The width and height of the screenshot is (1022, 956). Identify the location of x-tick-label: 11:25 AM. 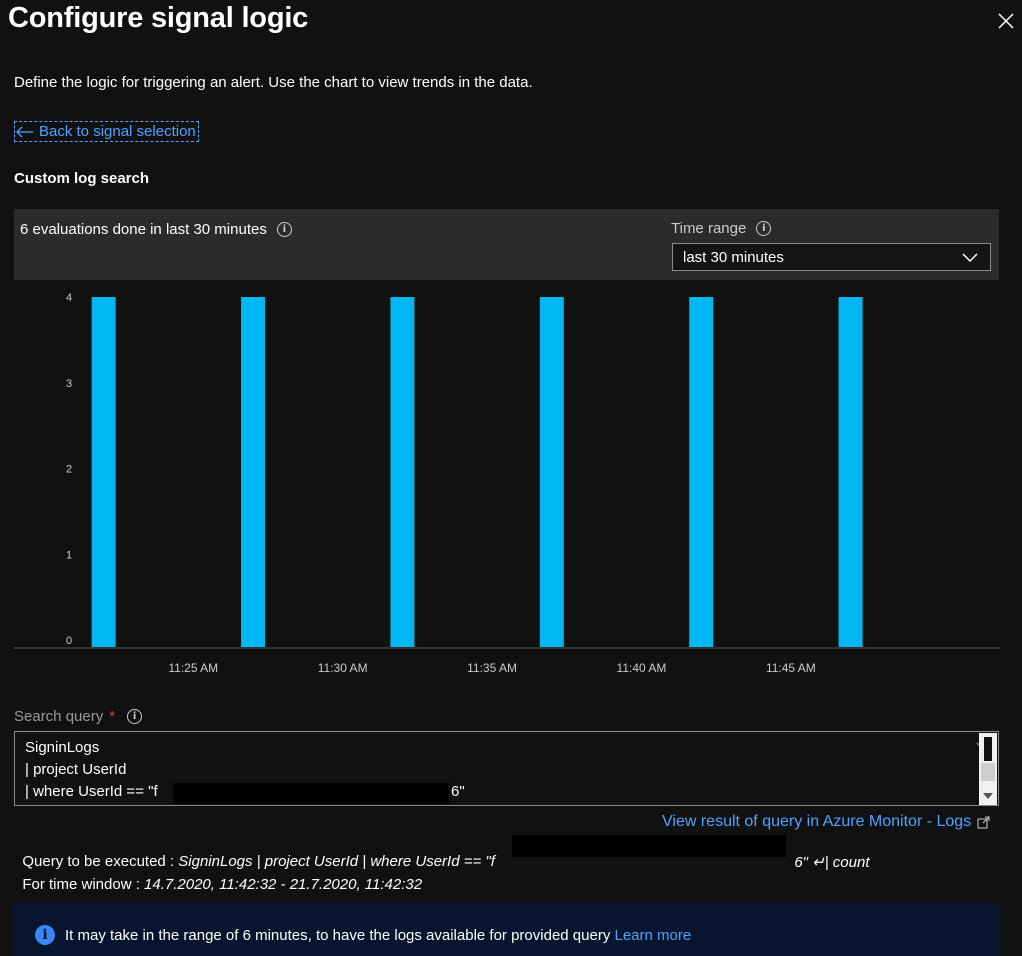
(193, 668).